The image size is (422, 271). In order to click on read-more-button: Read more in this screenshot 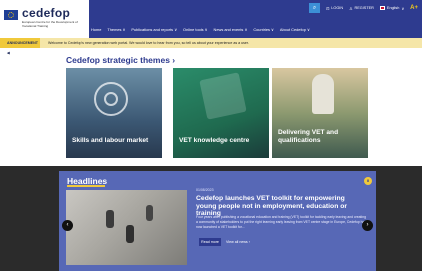, I will do `click(210, 242)`.